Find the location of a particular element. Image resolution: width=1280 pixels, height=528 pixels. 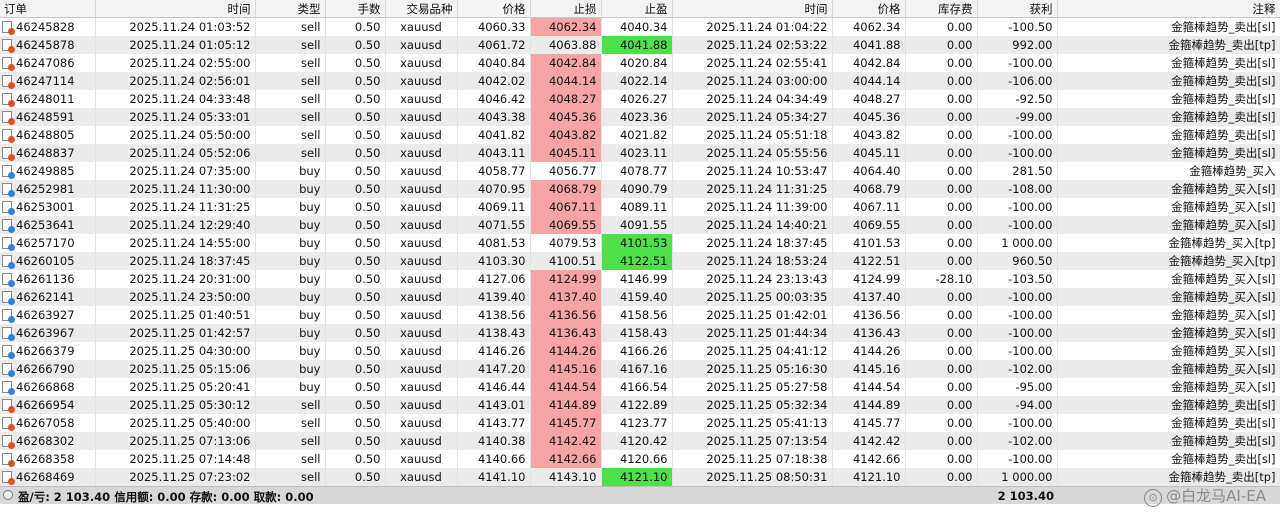

cell-open-time: 2025.11.24 02:55:00 is located at coordinates (175, 63).